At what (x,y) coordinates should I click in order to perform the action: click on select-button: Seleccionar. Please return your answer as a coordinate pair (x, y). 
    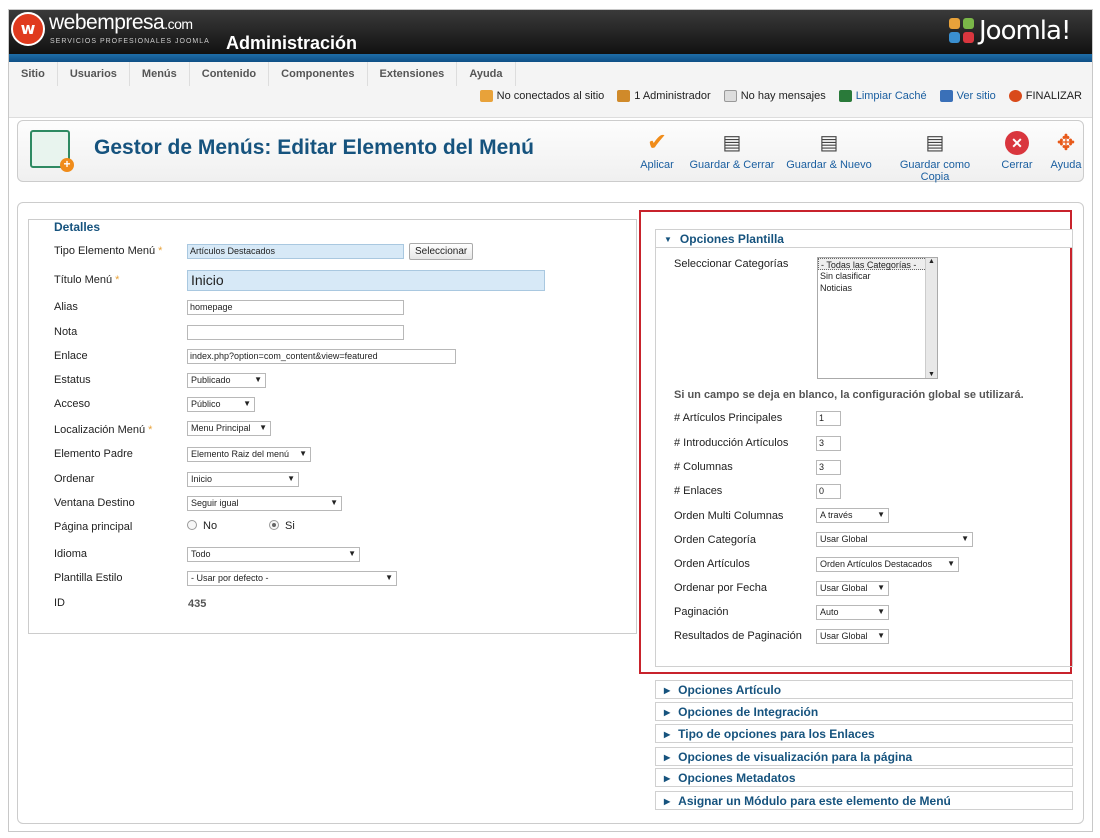
    Looking at the image, I should click on (441, 251).